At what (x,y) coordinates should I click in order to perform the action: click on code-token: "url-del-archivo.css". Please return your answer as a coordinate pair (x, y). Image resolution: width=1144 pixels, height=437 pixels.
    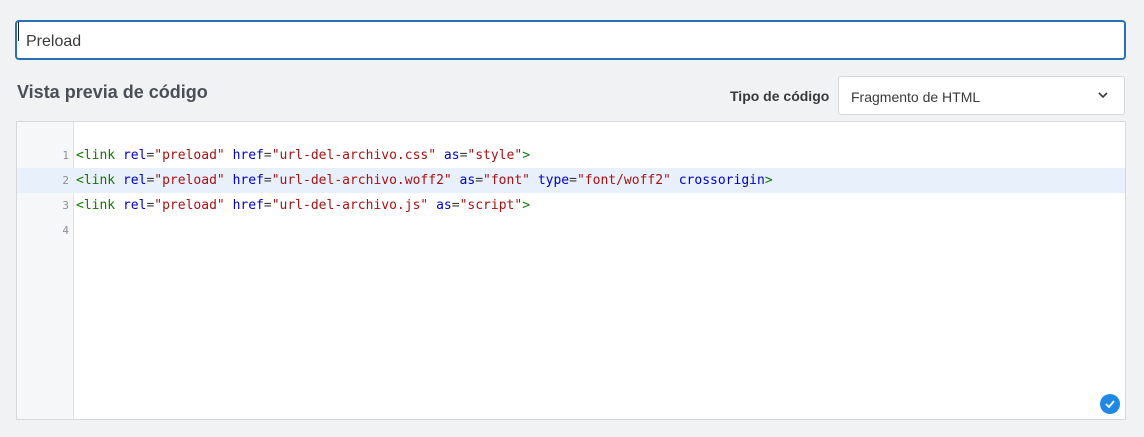
    Looking at the image, I should click on (354, 155).